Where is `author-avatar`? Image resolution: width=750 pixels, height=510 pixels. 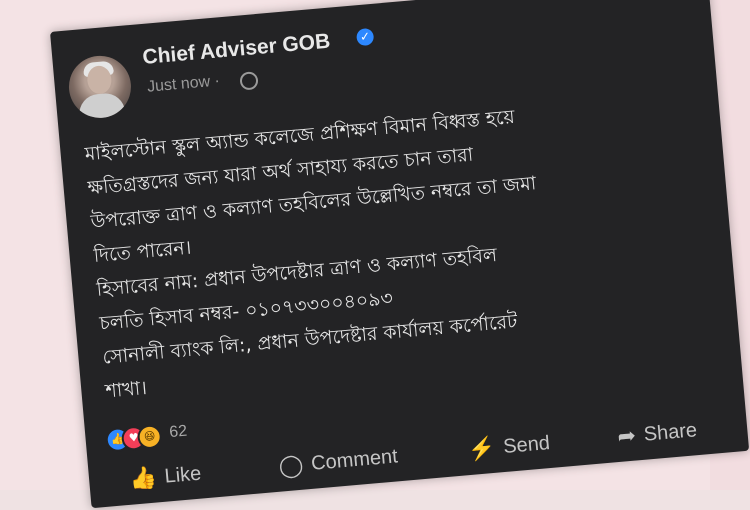 author-avatar is located at coordinates (100, 87).